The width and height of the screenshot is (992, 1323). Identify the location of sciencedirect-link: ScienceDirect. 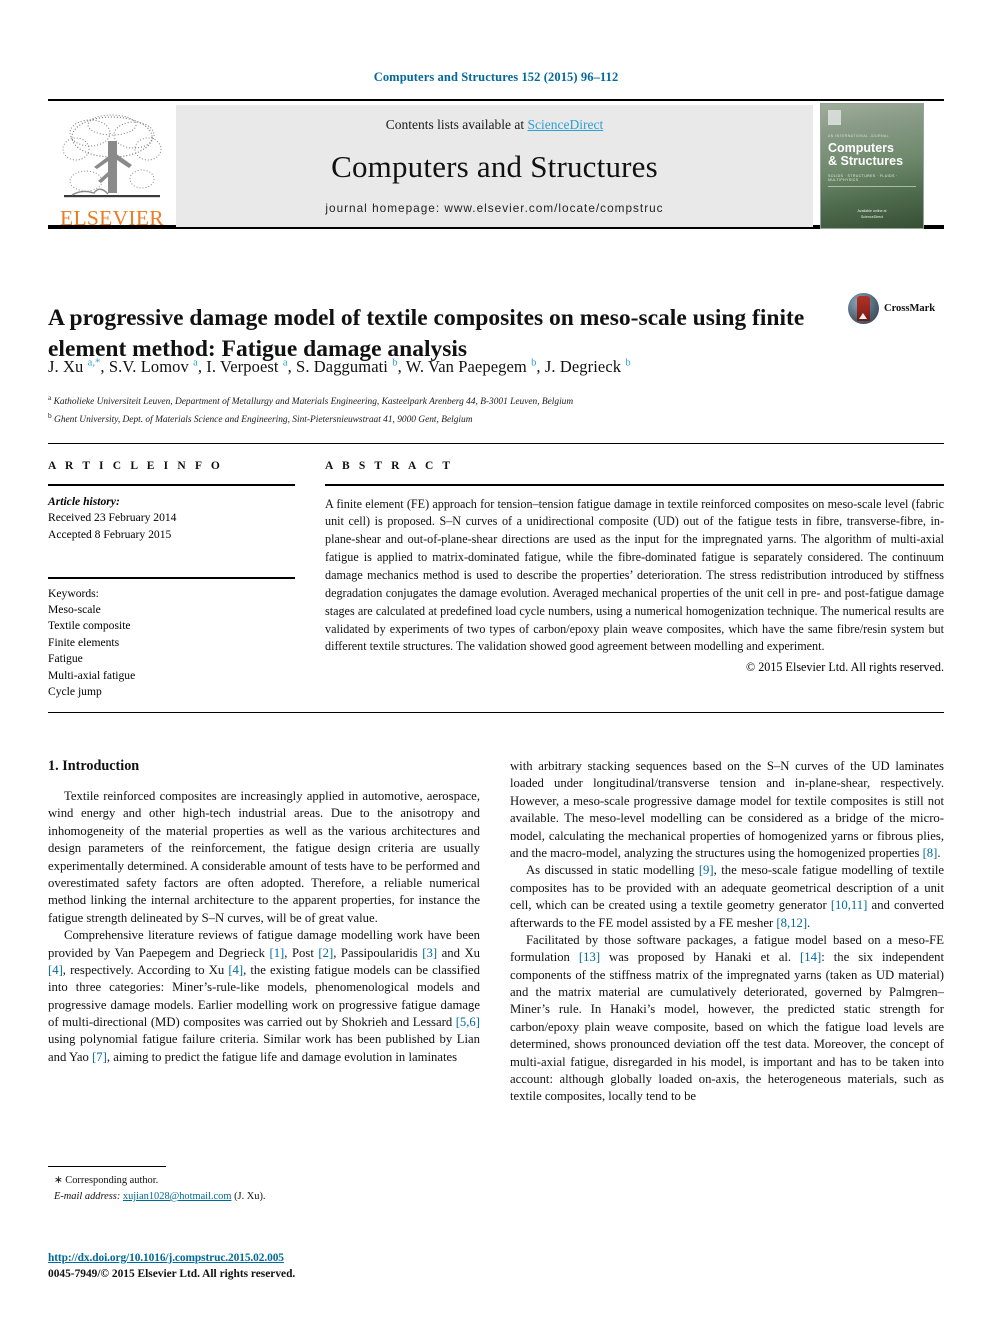
(566, 124).